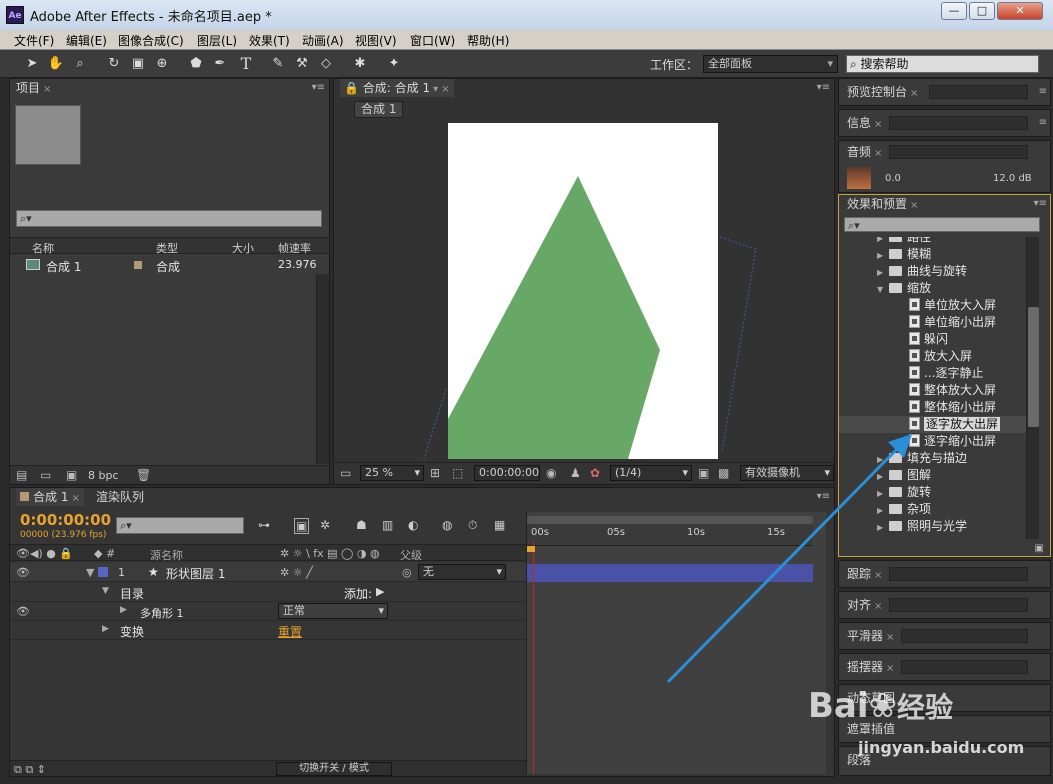 The width and height of the screenshot is (1053, 784). Describe the element at coordinates (432, 40) in the screenshot. I see `menu-window: 窗口(W)` at that location.